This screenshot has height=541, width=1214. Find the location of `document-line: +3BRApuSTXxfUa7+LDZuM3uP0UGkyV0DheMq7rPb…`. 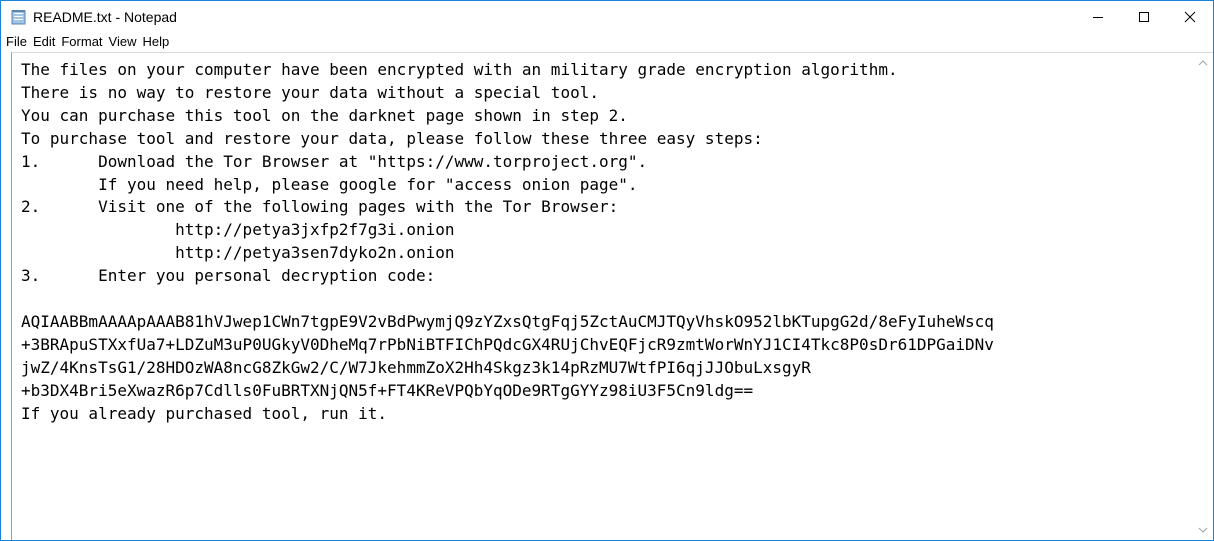

document-line: +3BRApuSTXxfUa7+LDZuM3uP0UGkyV0DheMq7rPb… is located at coordinates (507, 344).